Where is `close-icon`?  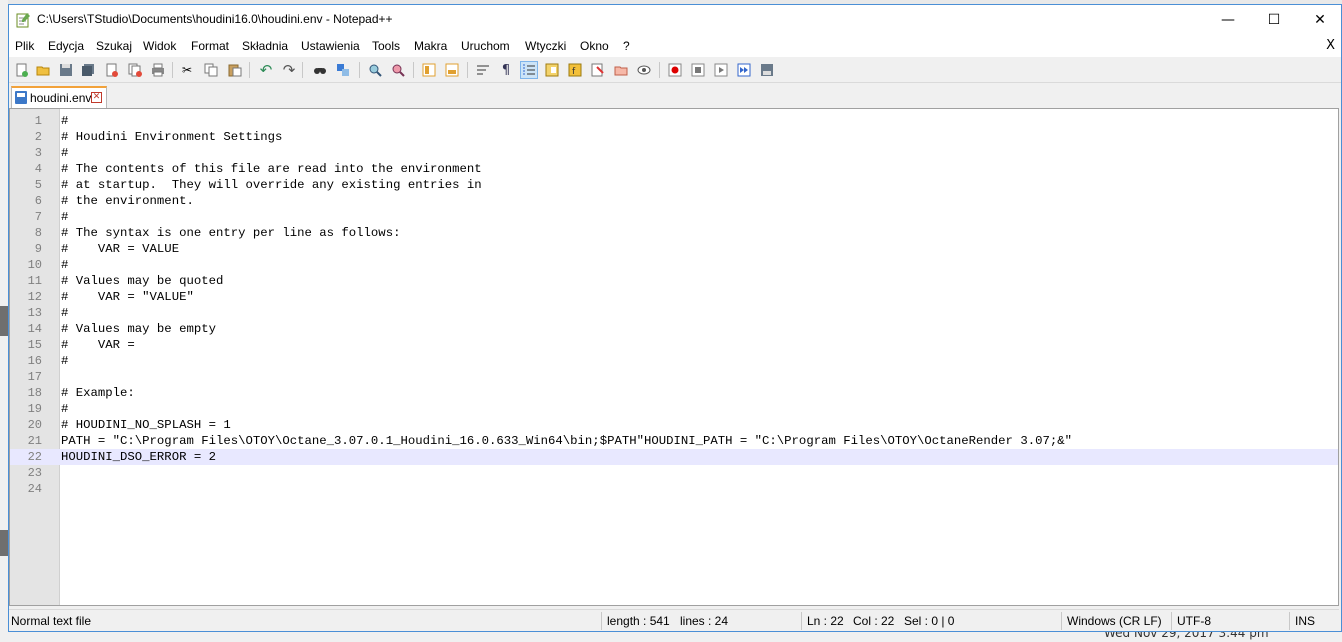
close-icon is located at coordinates (112, 70).